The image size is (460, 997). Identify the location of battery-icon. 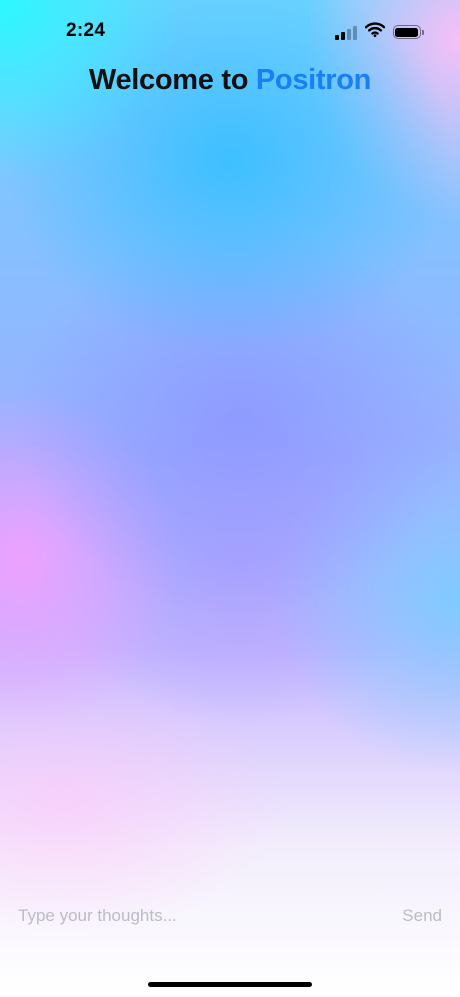
(408, 32).